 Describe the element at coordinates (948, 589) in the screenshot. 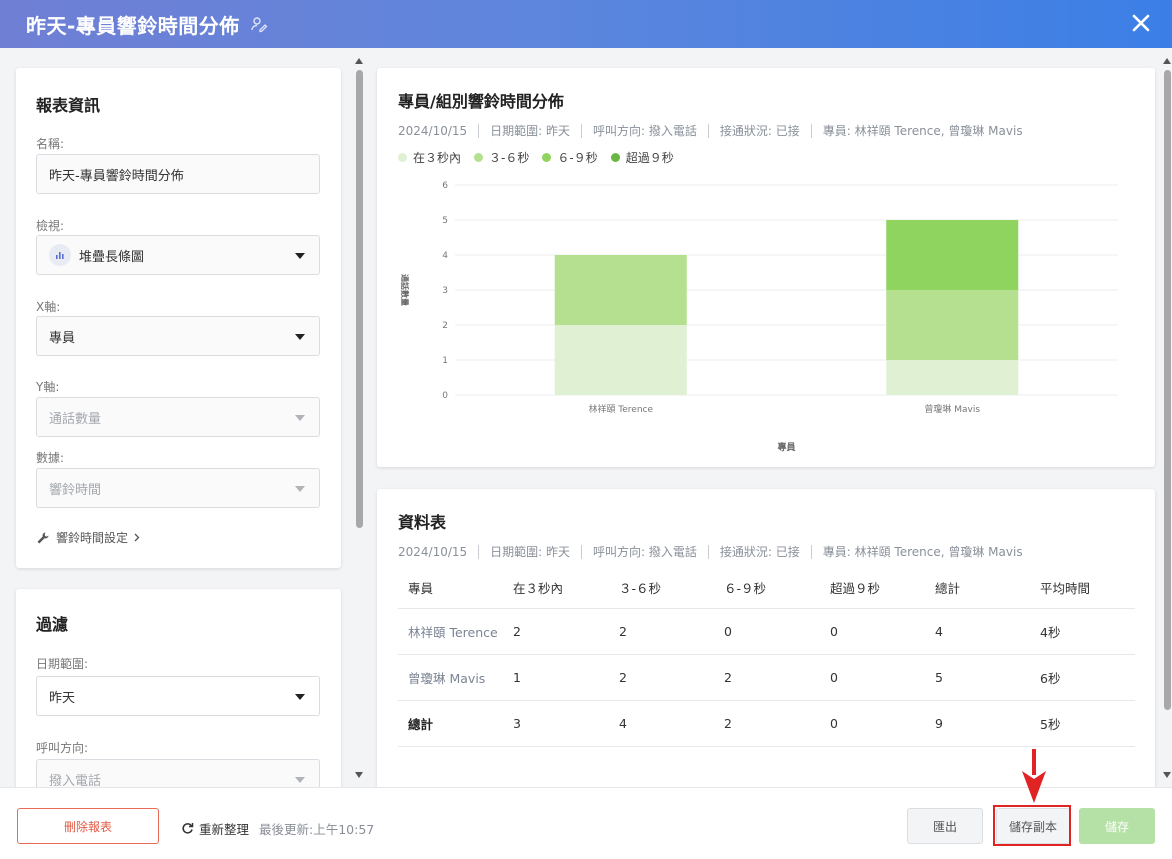

I see `col-total: 總計` at that location.